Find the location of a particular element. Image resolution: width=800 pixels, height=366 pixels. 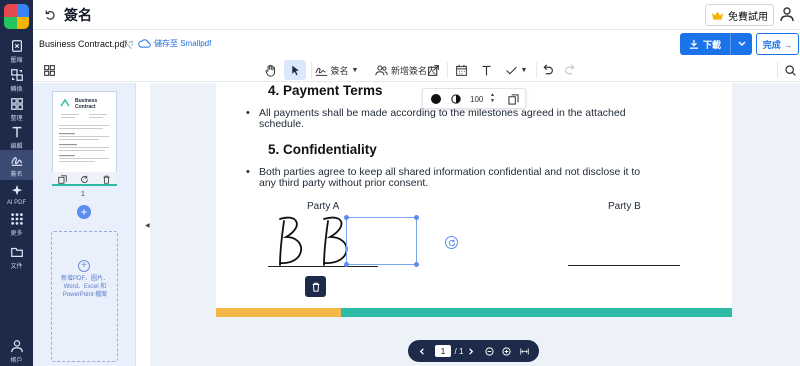

add-page-button: + is located at coordinates (84, 212).